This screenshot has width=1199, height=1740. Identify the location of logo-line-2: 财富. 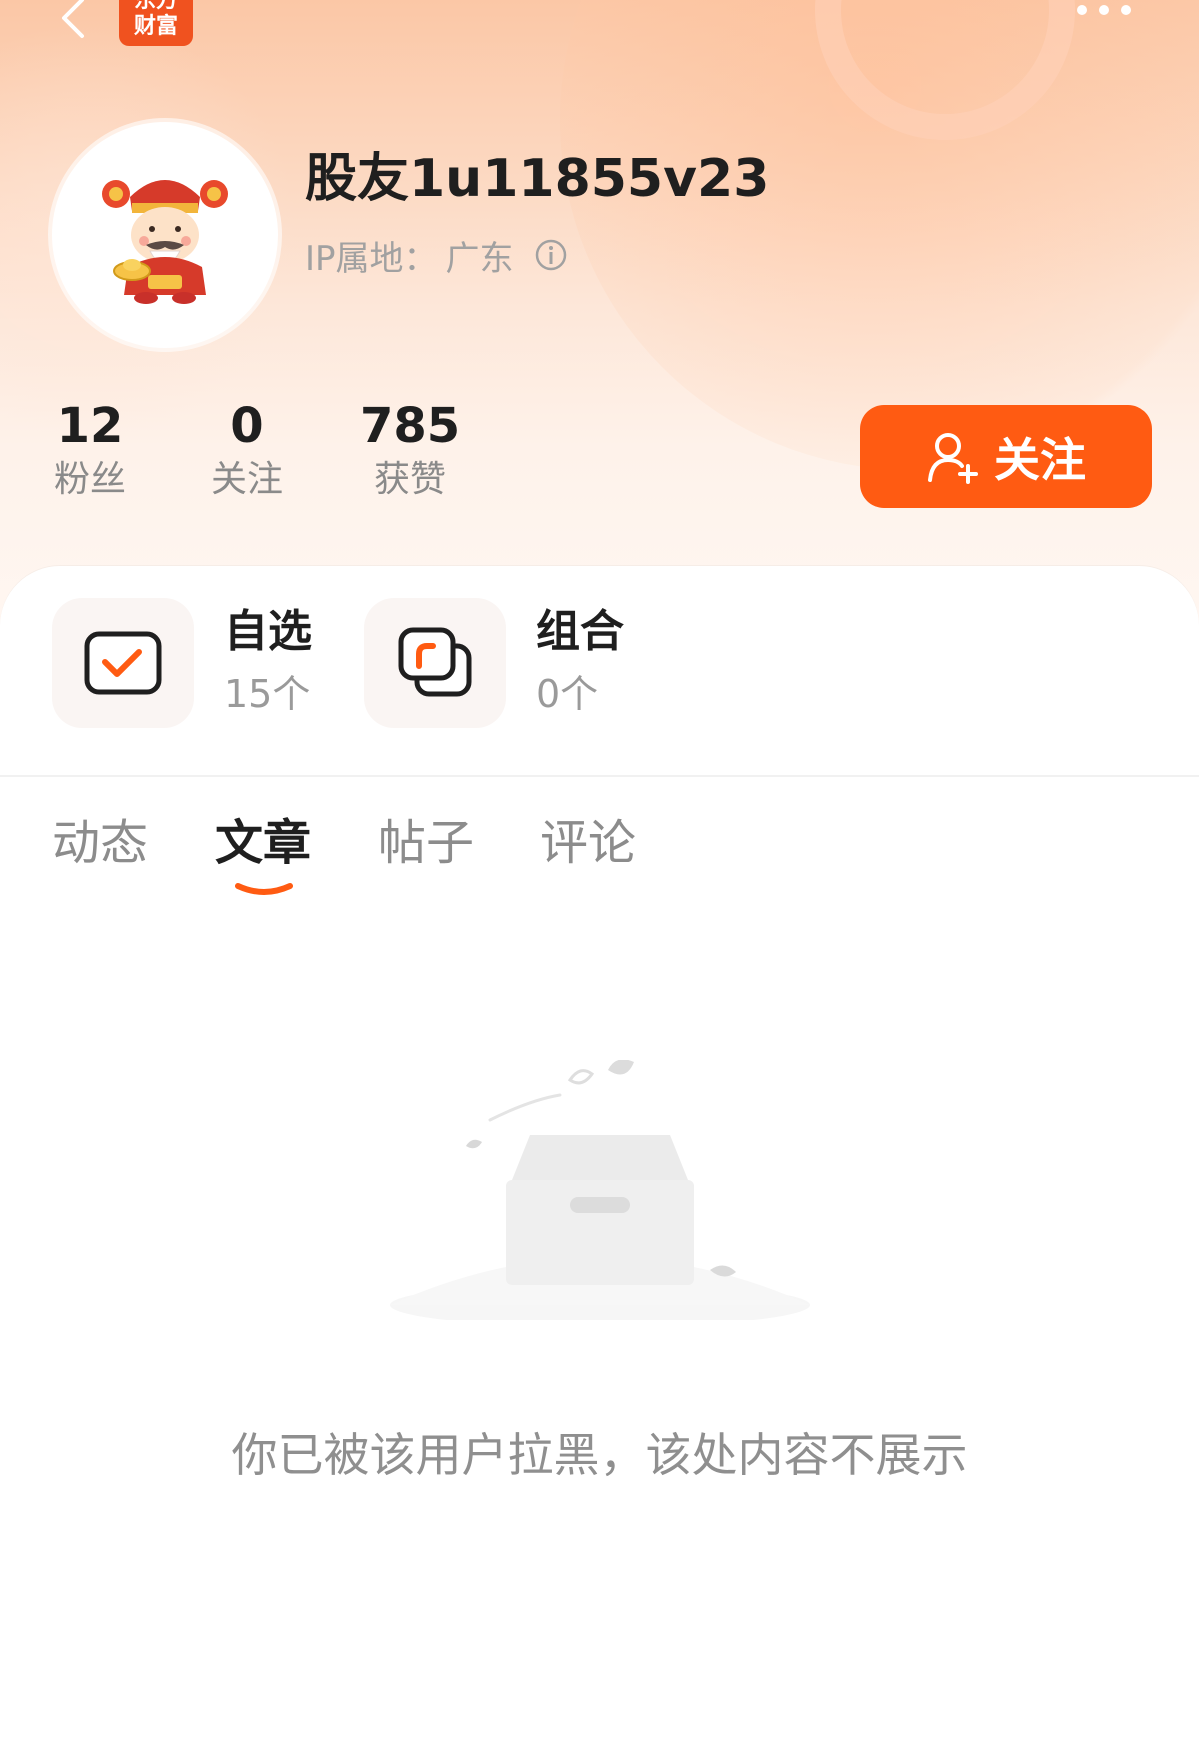
(155, 26).